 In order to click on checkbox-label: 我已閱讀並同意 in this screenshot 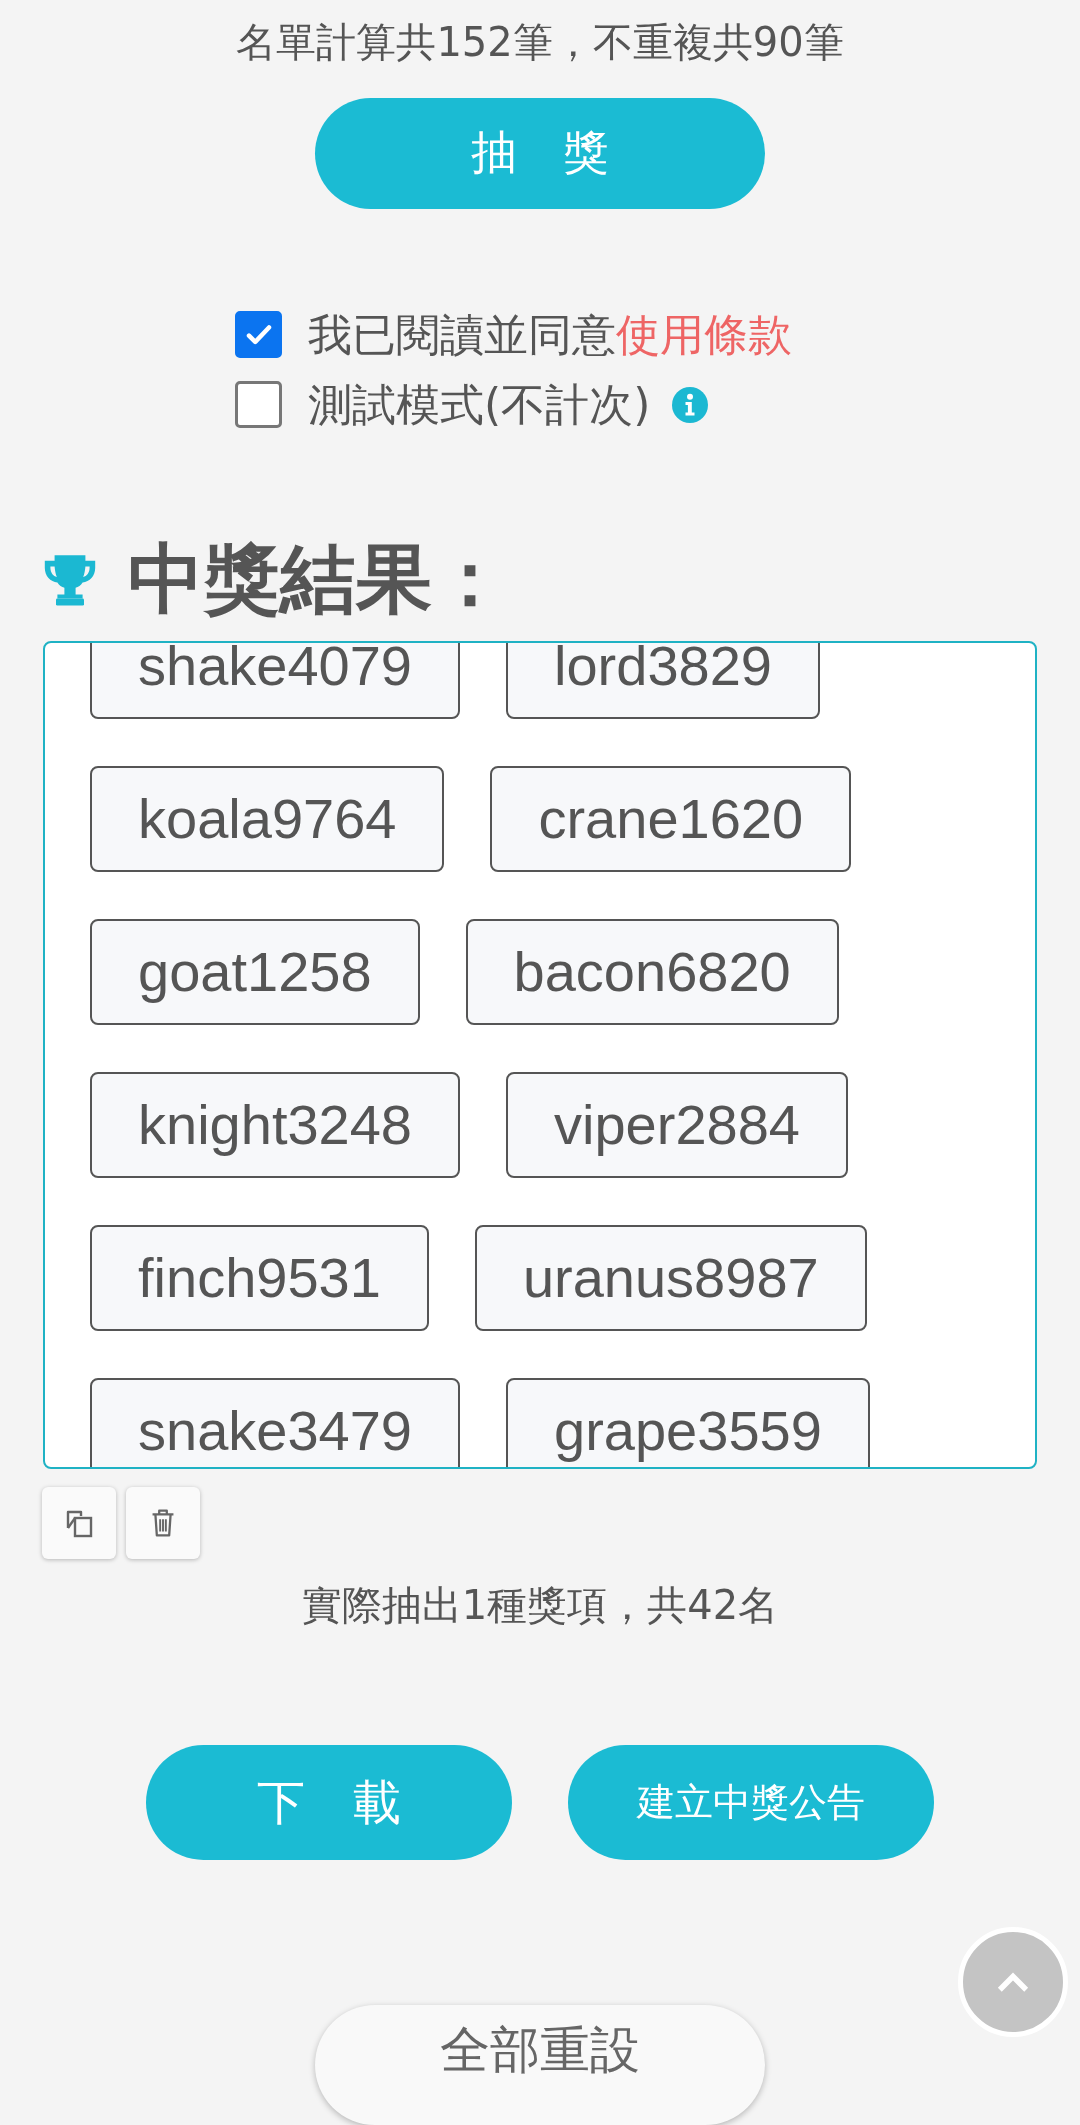, I will do `click(462, 334)`.